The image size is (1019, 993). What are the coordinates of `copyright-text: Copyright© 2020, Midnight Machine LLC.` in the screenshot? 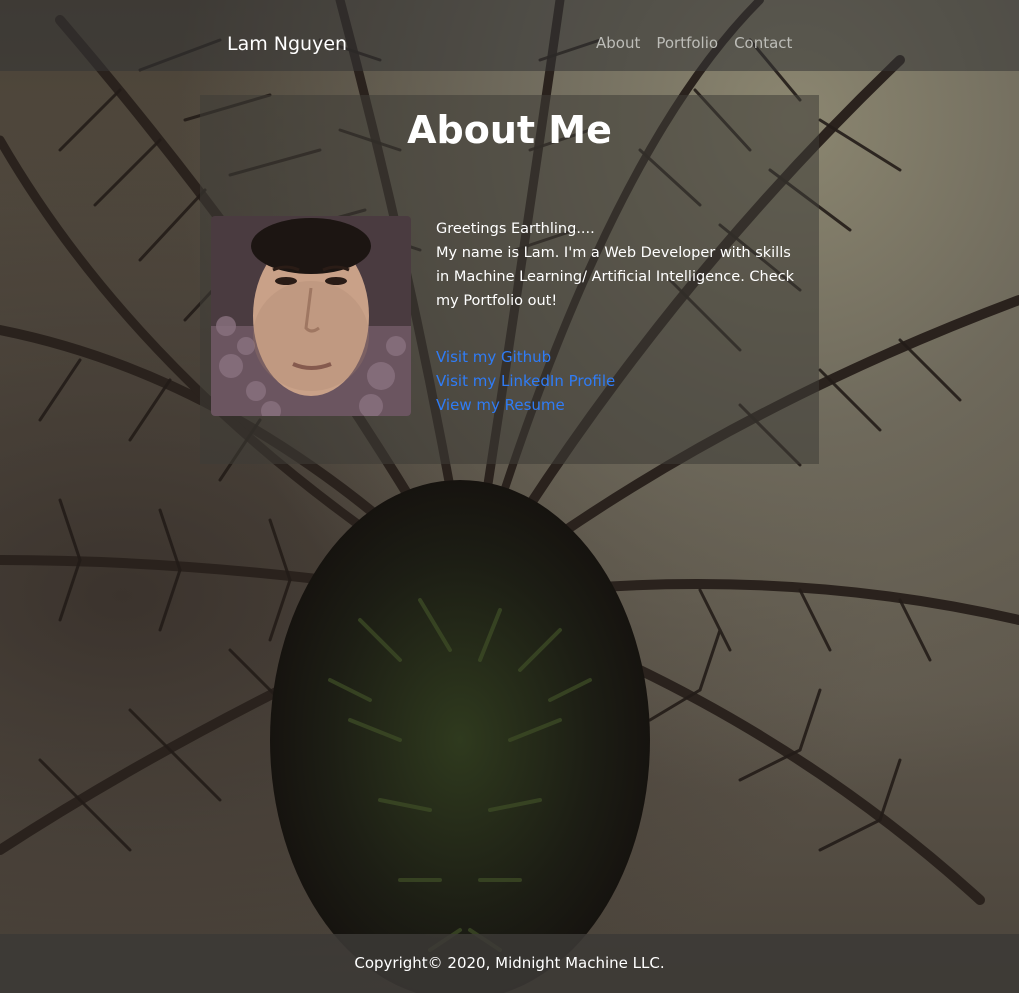 It's located at (509, 963).